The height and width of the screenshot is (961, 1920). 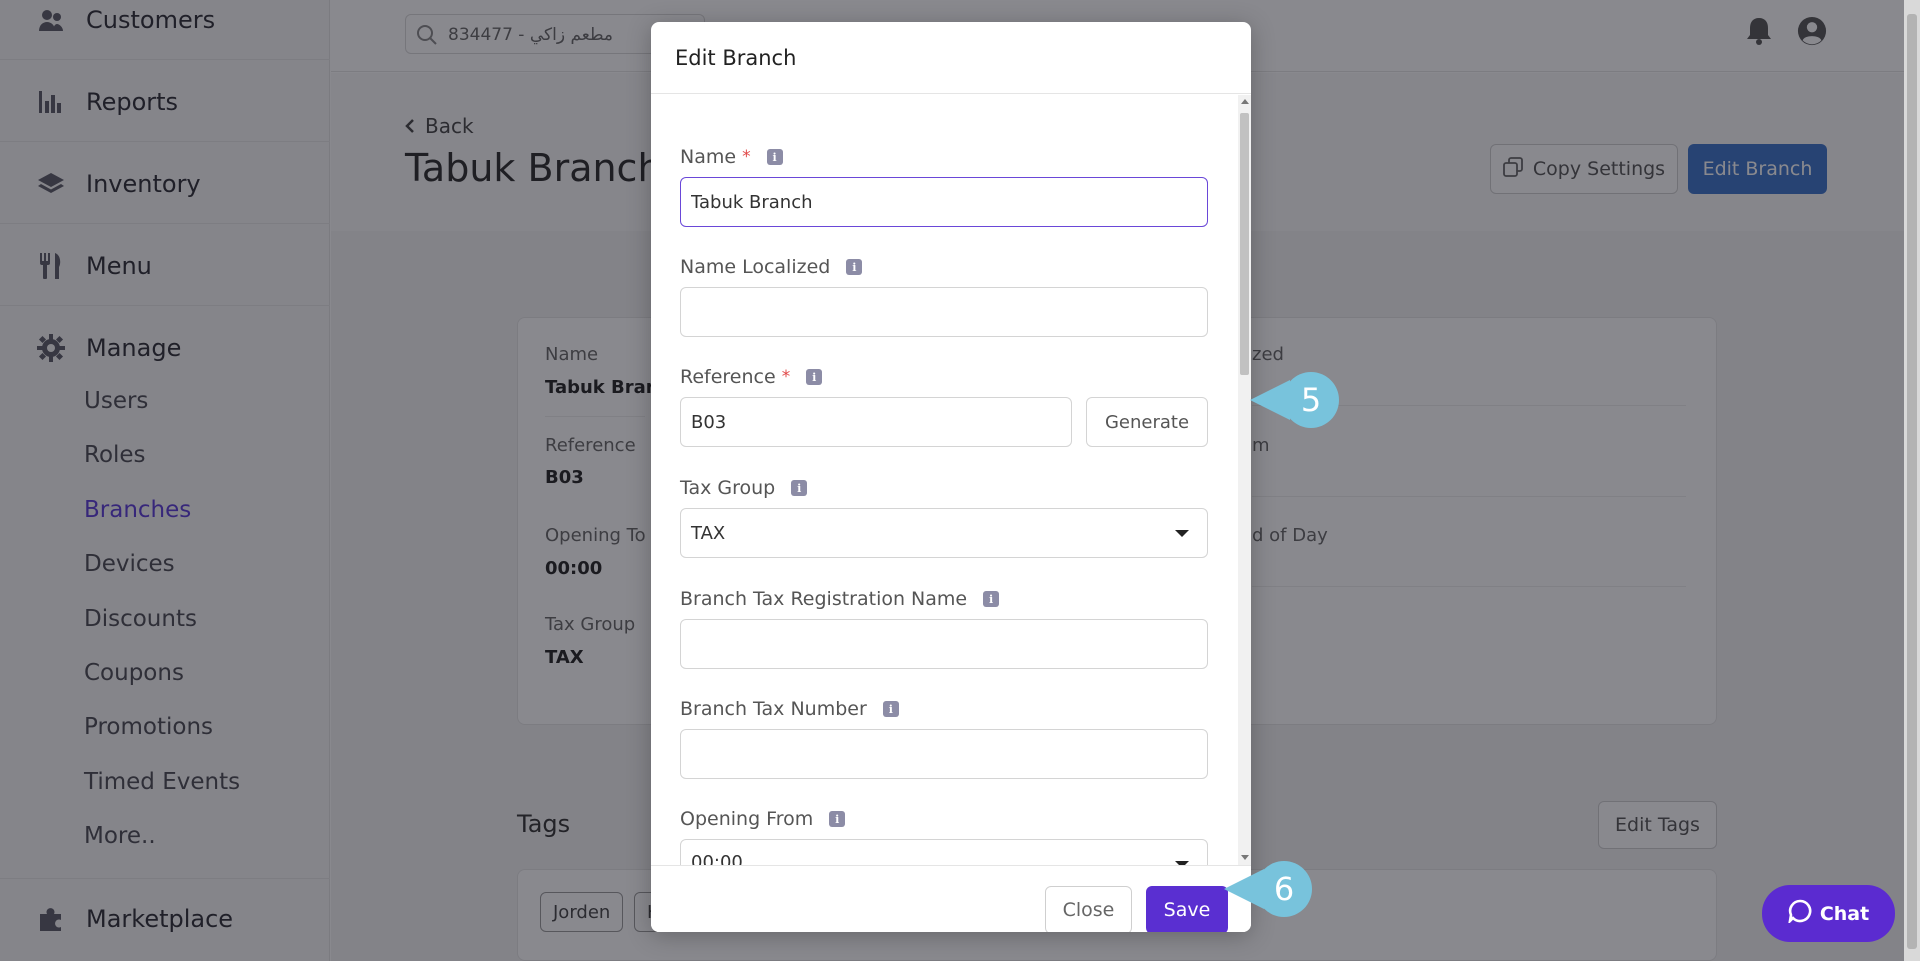 I want to click on tax-group-selected-value: TAX, so click(x=708, y=533).